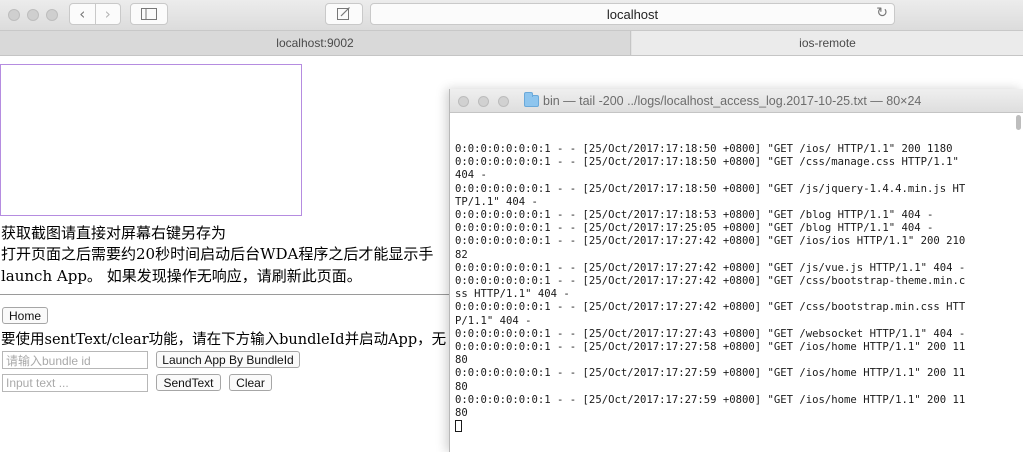 The width and height of the screenshot is (1023, 452). I want to click on browser-toolbar: ‹ › localhost ↻, so click(511, 15).